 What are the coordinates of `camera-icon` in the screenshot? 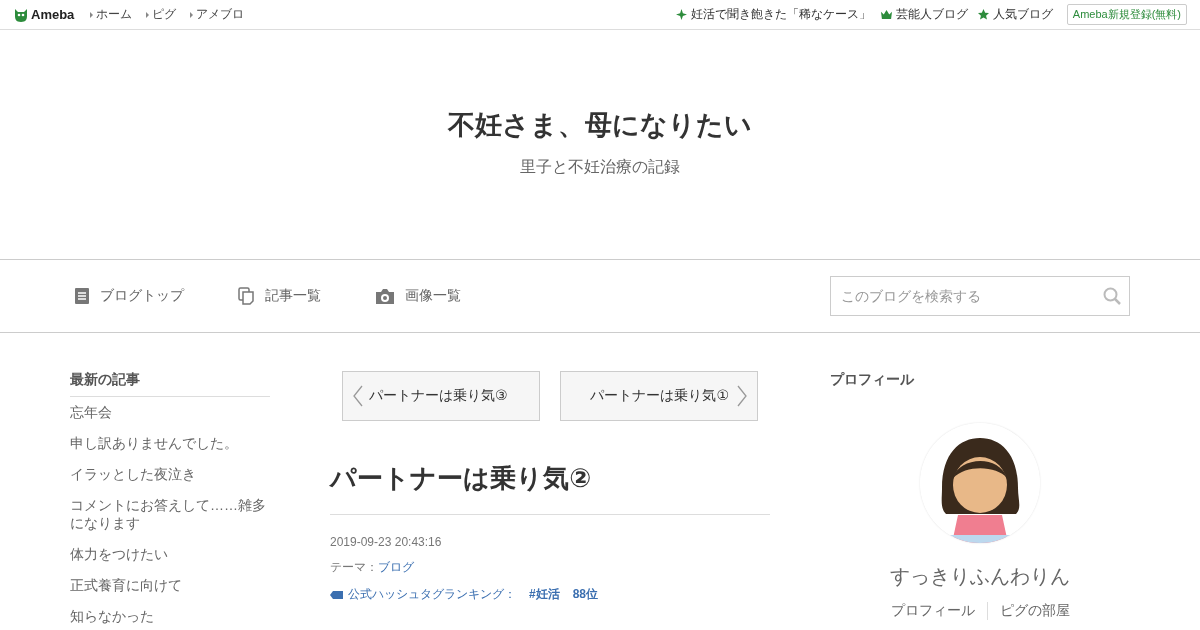 It's located at (385, 296).